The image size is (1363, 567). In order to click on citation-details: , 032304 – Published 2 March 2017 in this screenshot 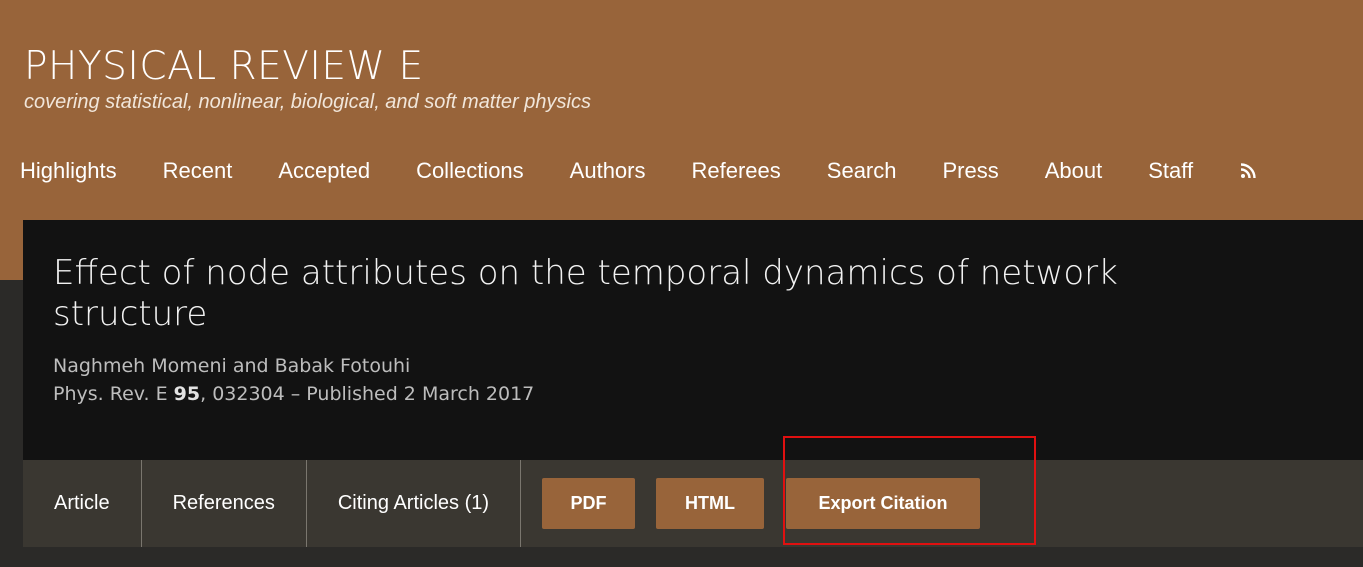, I will do `click(367, 394)`.